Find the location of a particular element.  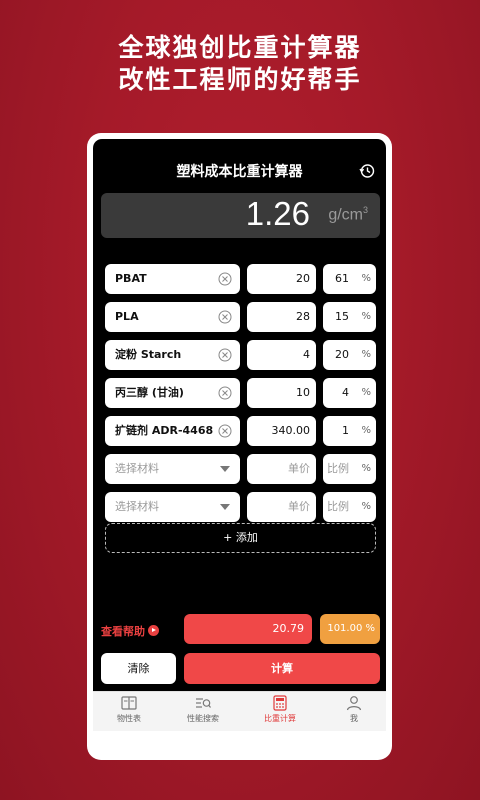

material-name-field: 扩链剂 ADR-4468 is located at coordinates (172, 431).